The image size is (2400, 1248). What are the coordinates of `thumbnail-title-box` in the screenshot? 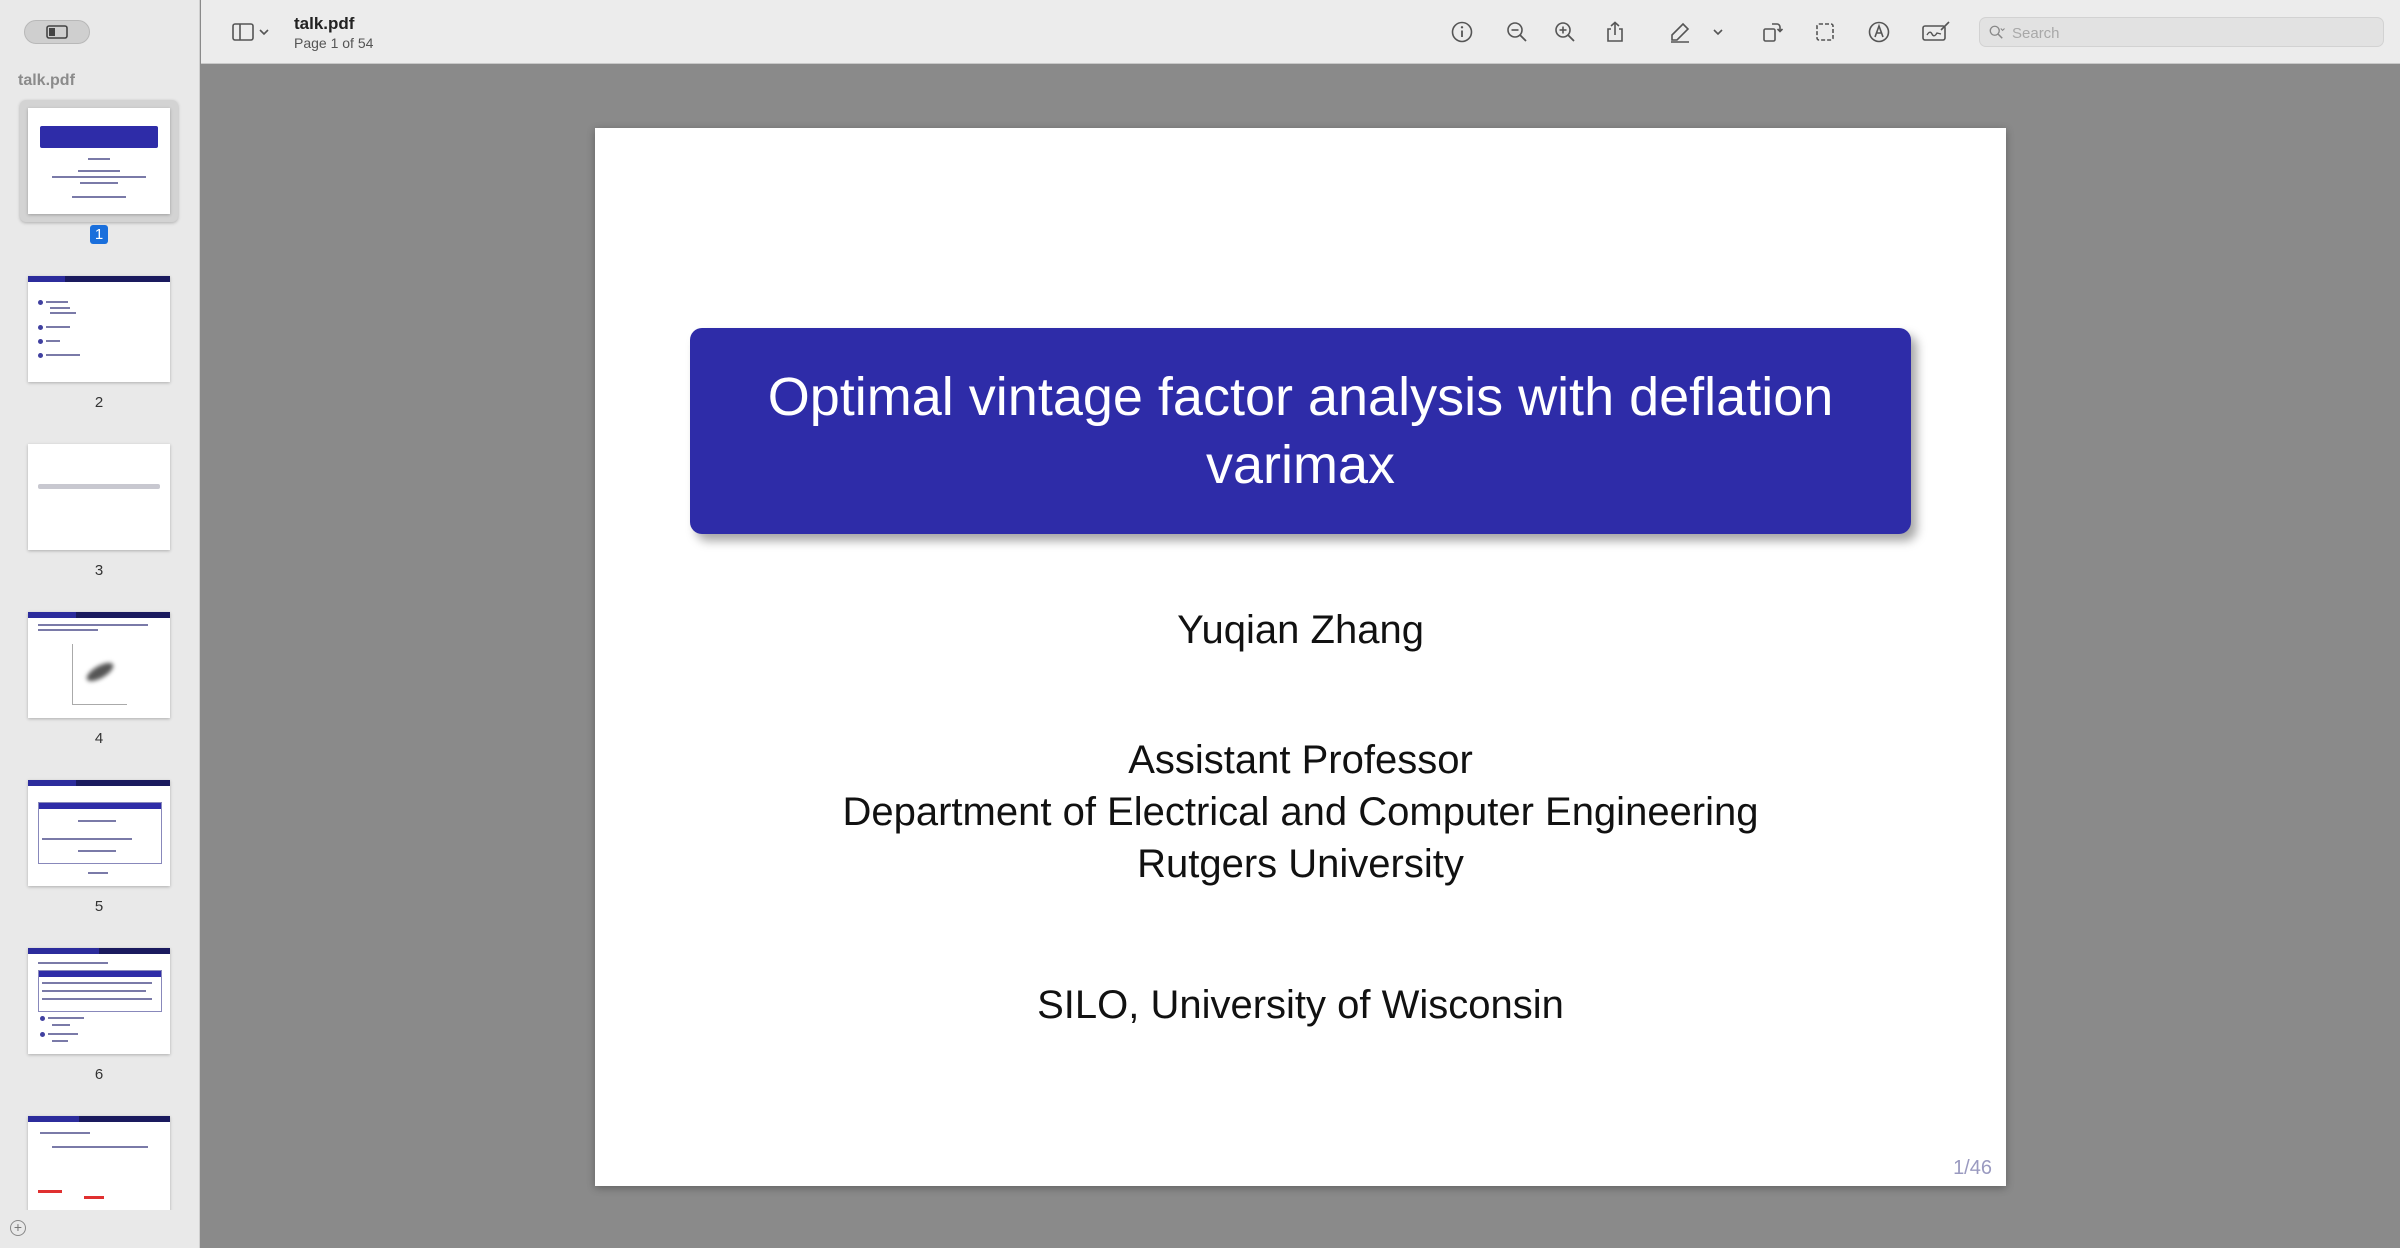 It's located at (99, 137).